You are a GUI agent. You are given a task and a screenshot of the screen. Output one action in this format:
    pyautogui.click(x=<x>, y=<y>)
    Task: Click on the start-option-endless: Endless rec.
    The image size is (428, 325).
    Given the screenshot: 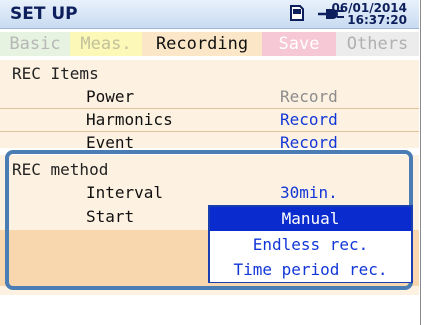 What is the action you would take?
    pyautogui.click(x=310, y=245)
    